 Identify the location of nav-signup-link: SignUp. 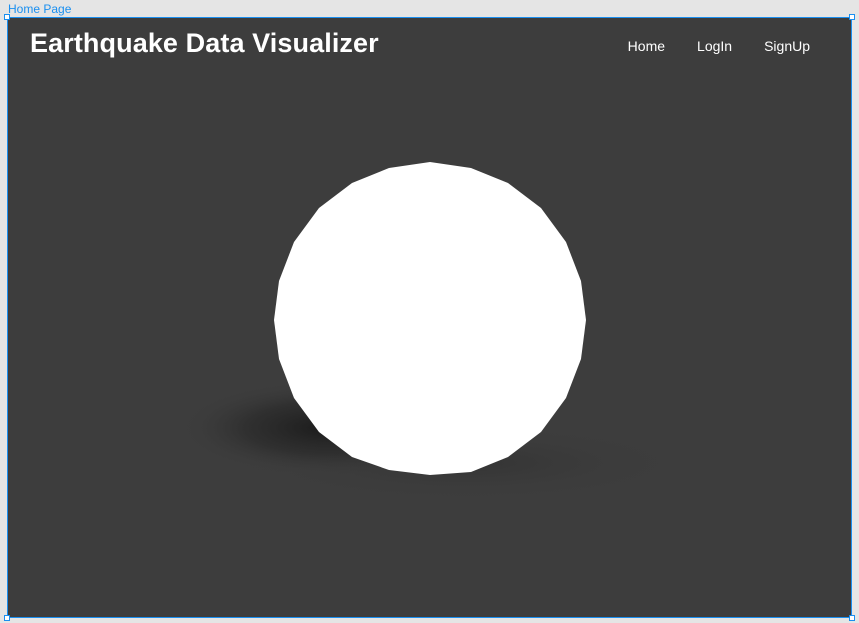
(787, 46).